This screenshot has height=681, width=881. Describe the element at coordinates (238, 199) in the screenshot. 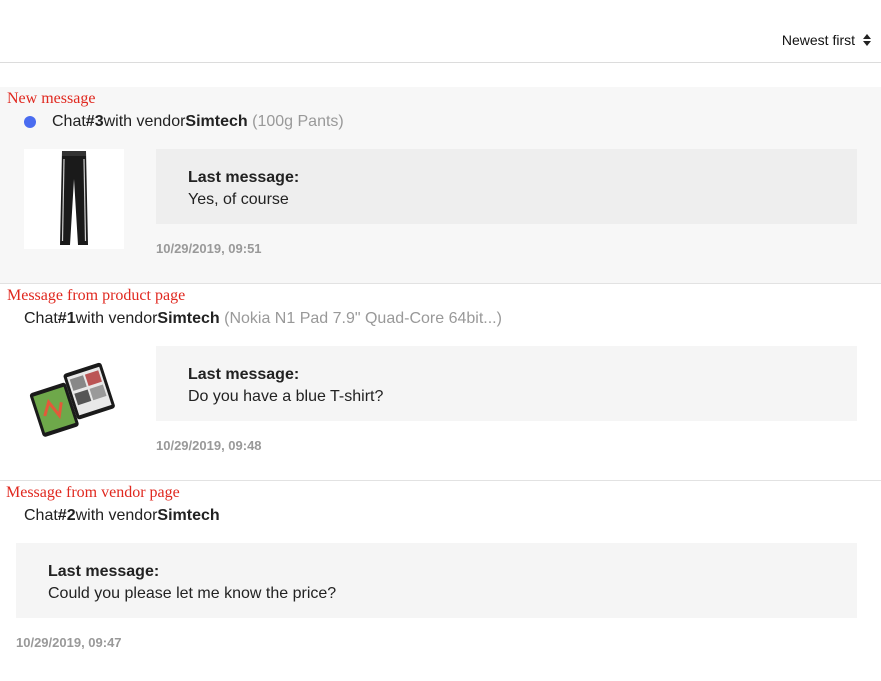

I see `last-message-text: Yes, of course` at that location.